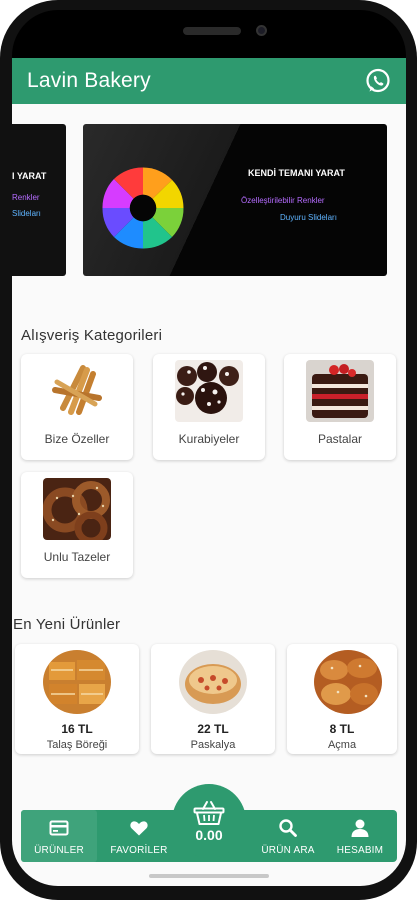 This screenshot has height=900, width=417. Describe the element at coordinates (288, 828) in the screenshot. I see `search-icon` at that location.